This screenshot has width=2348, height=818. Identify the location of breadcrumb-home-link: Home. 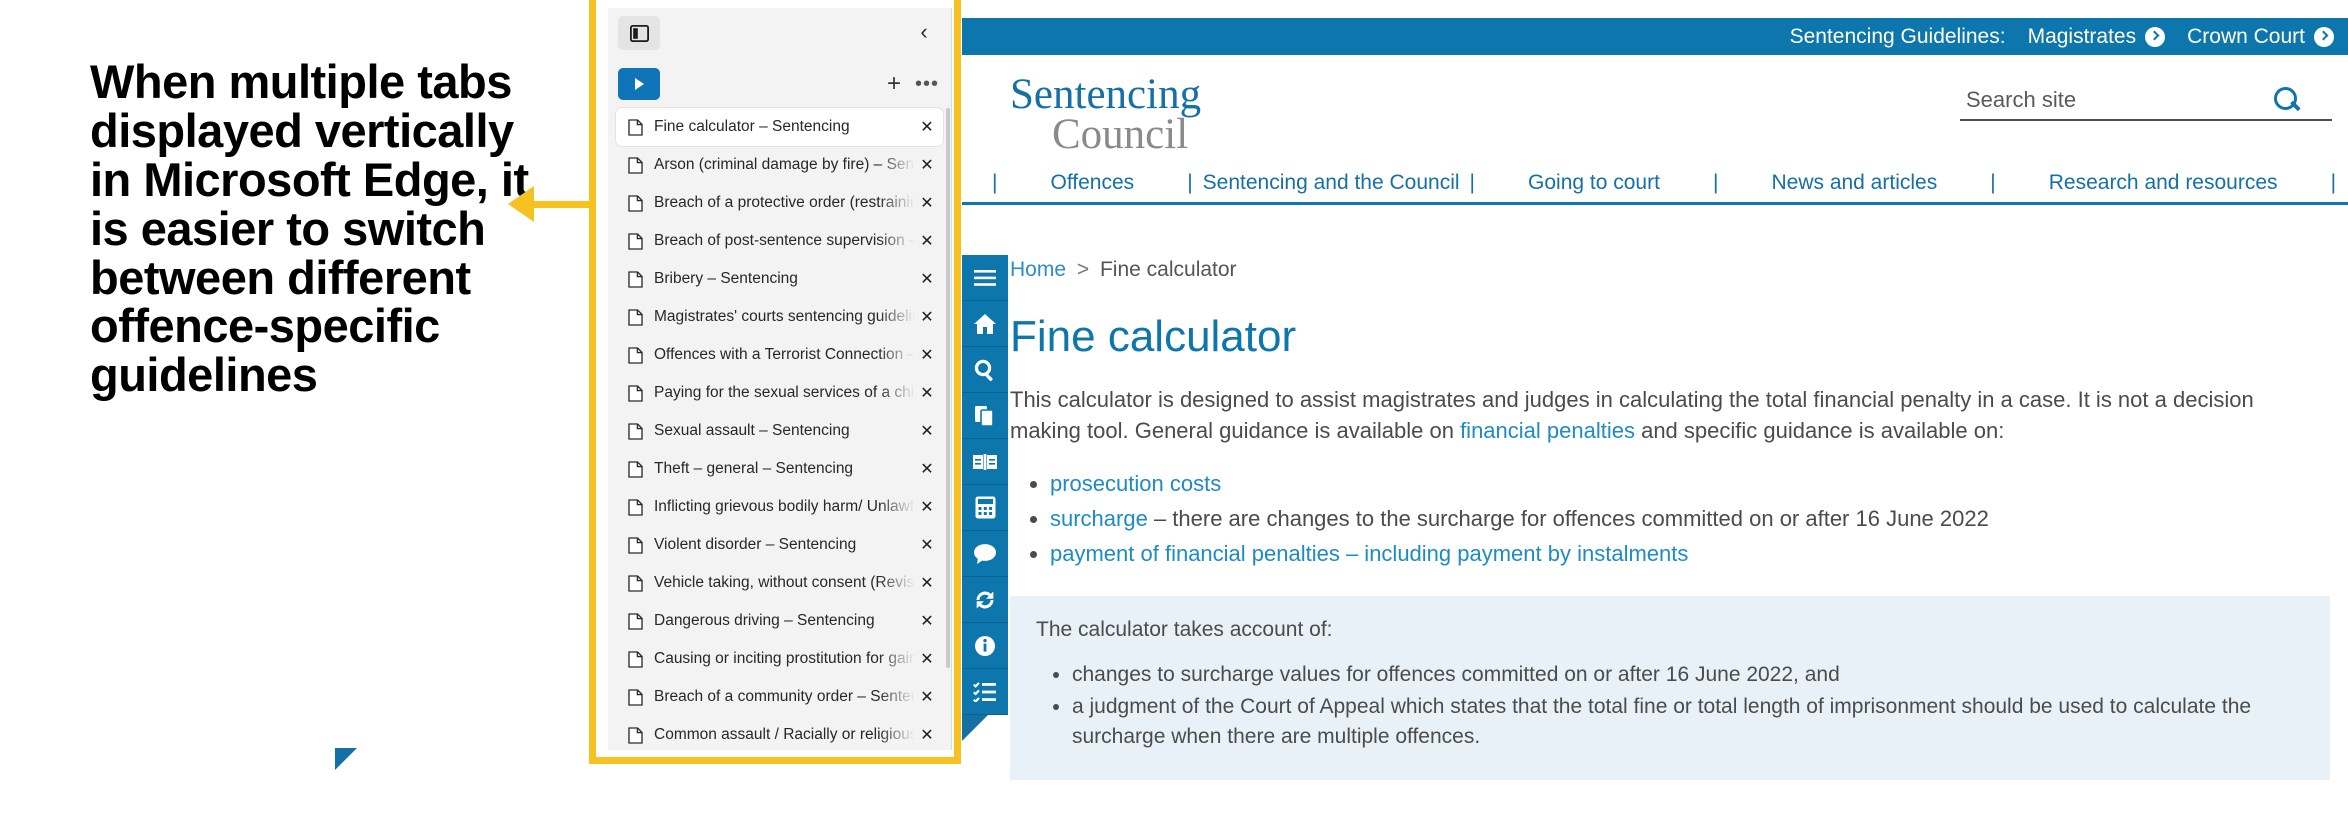
(1038, 269).